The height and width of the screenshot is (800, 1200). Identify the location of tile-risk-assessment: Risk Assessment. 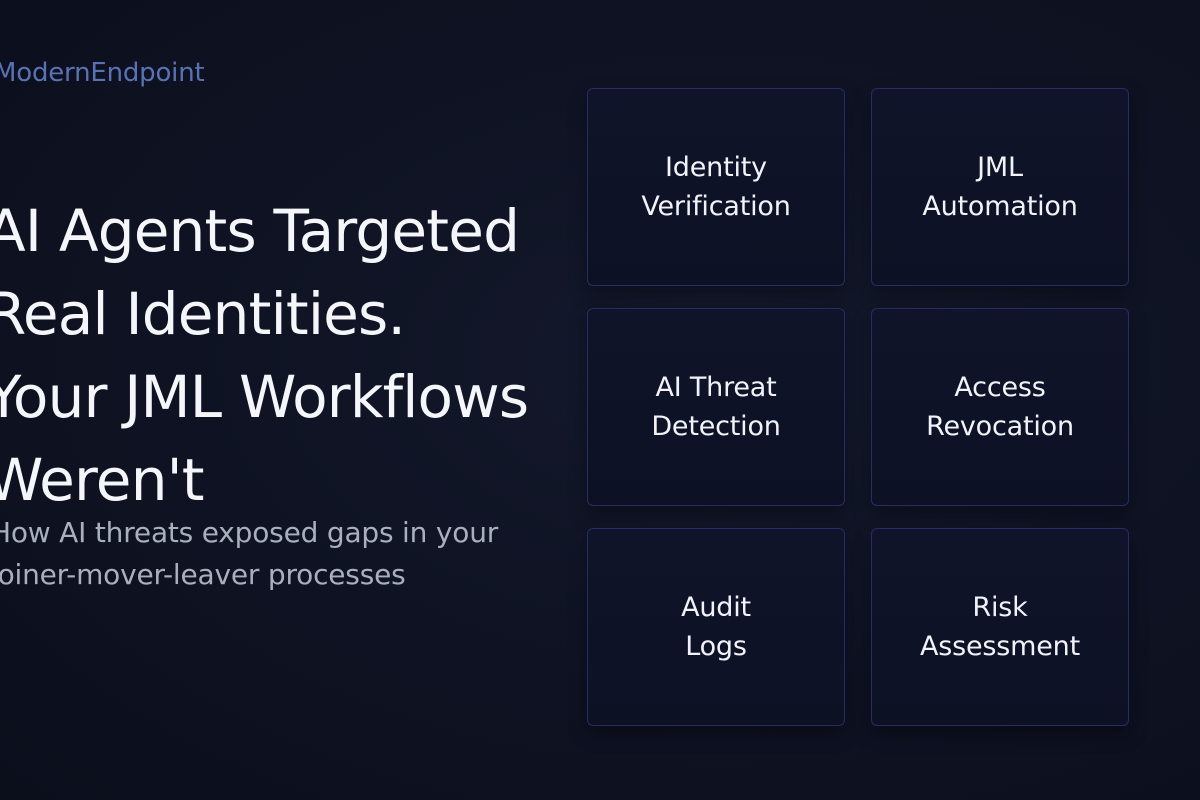
(1000, 627).